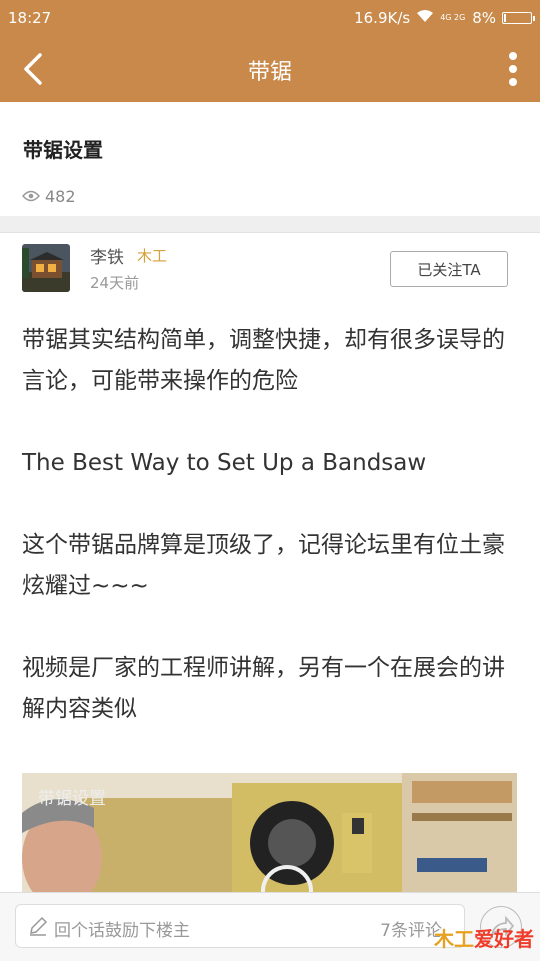  I want to click on content-paragraph: 这个带锯品牌算是顶级了，记得论坛里有位土豪炫耀过~~~, so click(263, 565).